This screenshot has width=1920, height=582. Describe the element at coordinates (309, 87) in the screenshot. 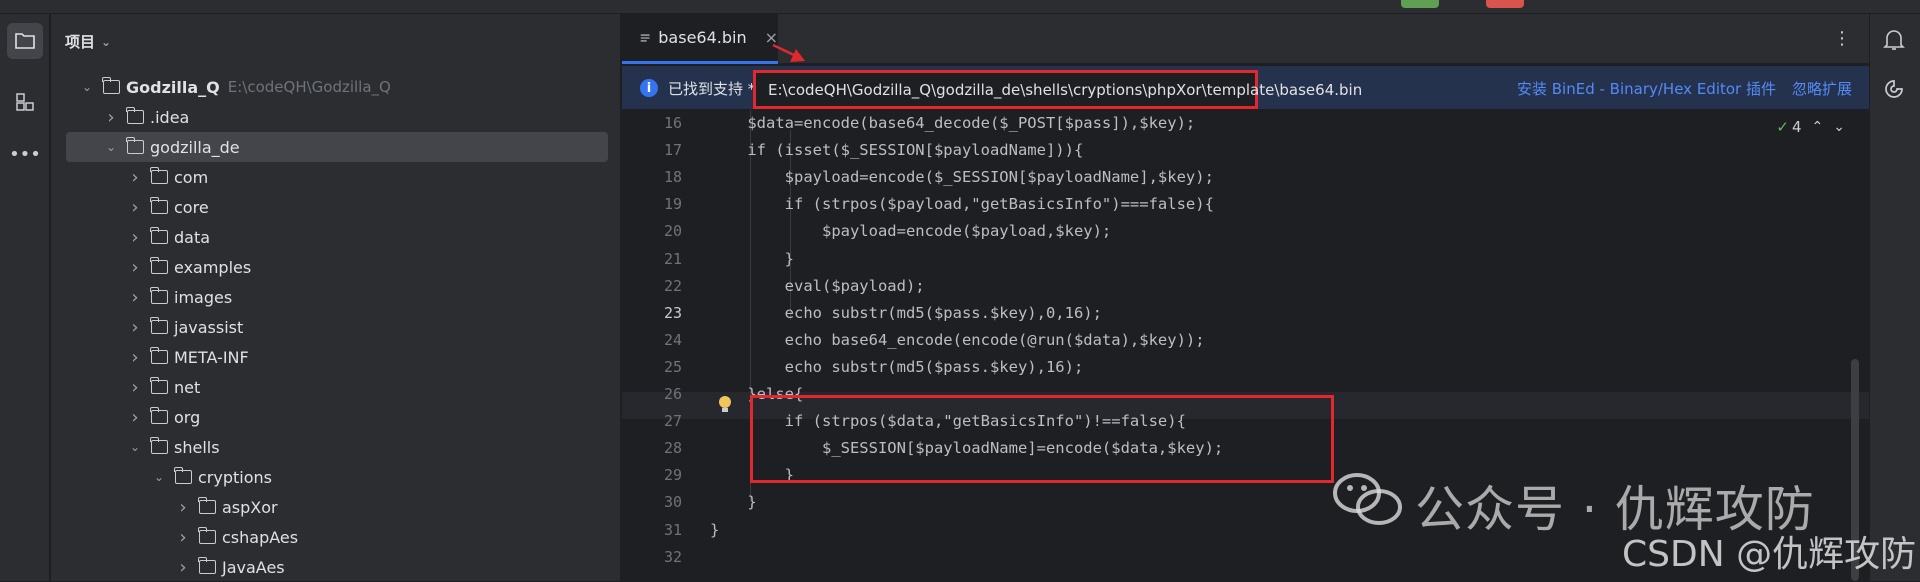

I see `tree-item-path-hint: E:\codeQH\Godzilla_Q` at that location.